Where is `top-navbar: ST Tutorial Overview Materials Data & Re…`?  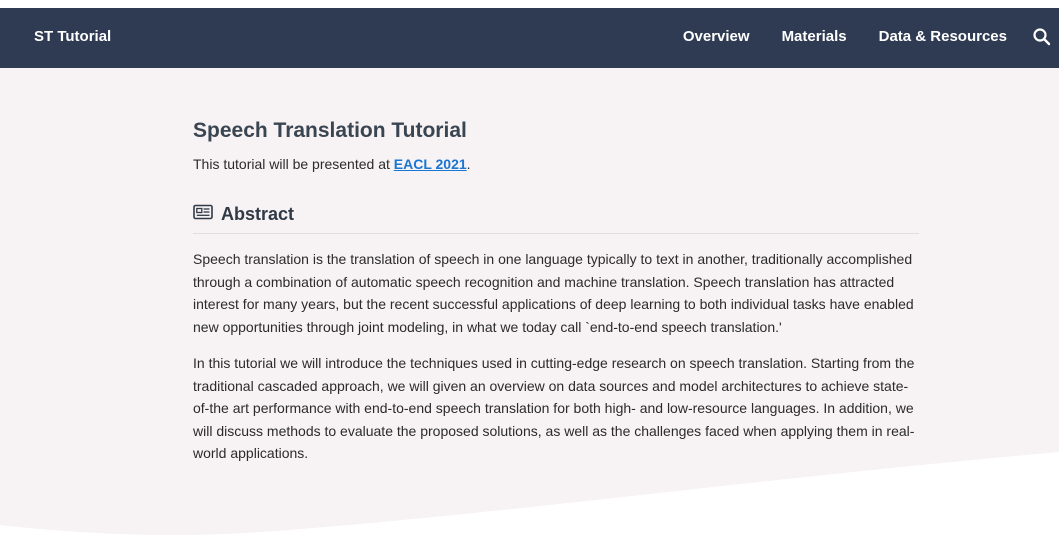 top-navbar: ST Tutorial Overview Materials Data & Re… is located at coordinates (529, 38).